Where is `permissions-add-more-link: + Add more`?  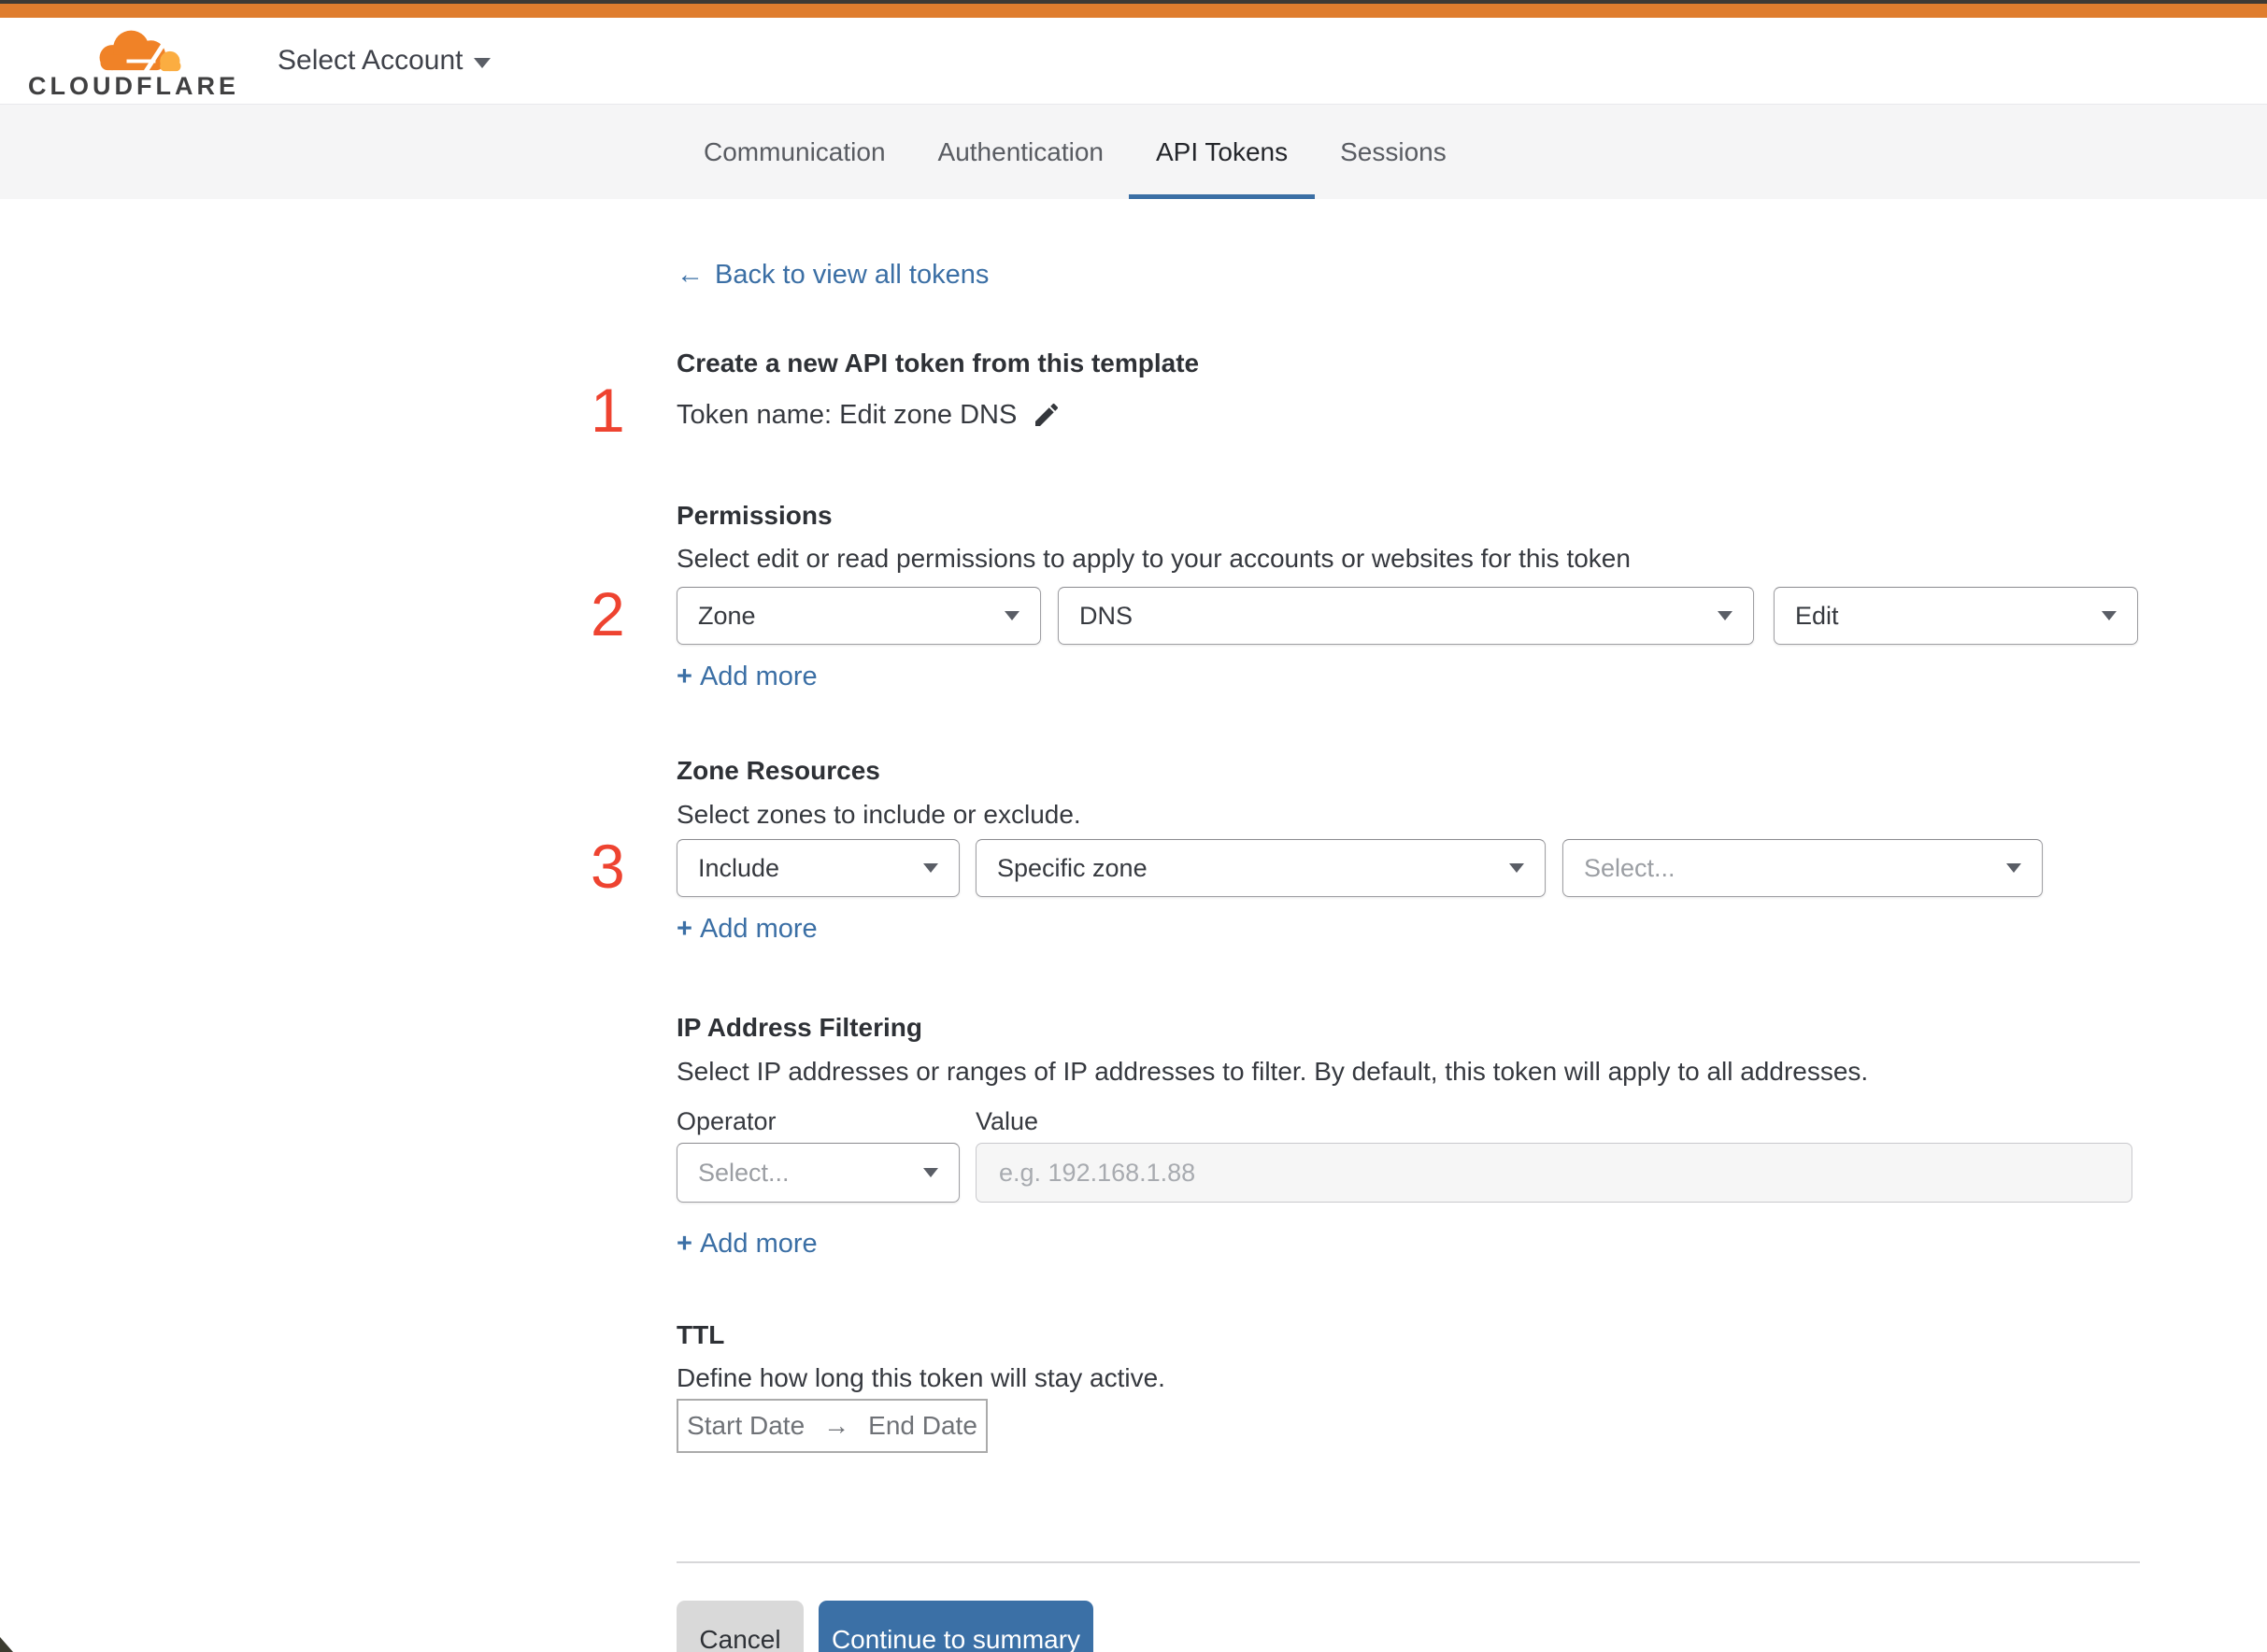
permissions-add-more-link: + Add more is located at coordinates (748, 676).